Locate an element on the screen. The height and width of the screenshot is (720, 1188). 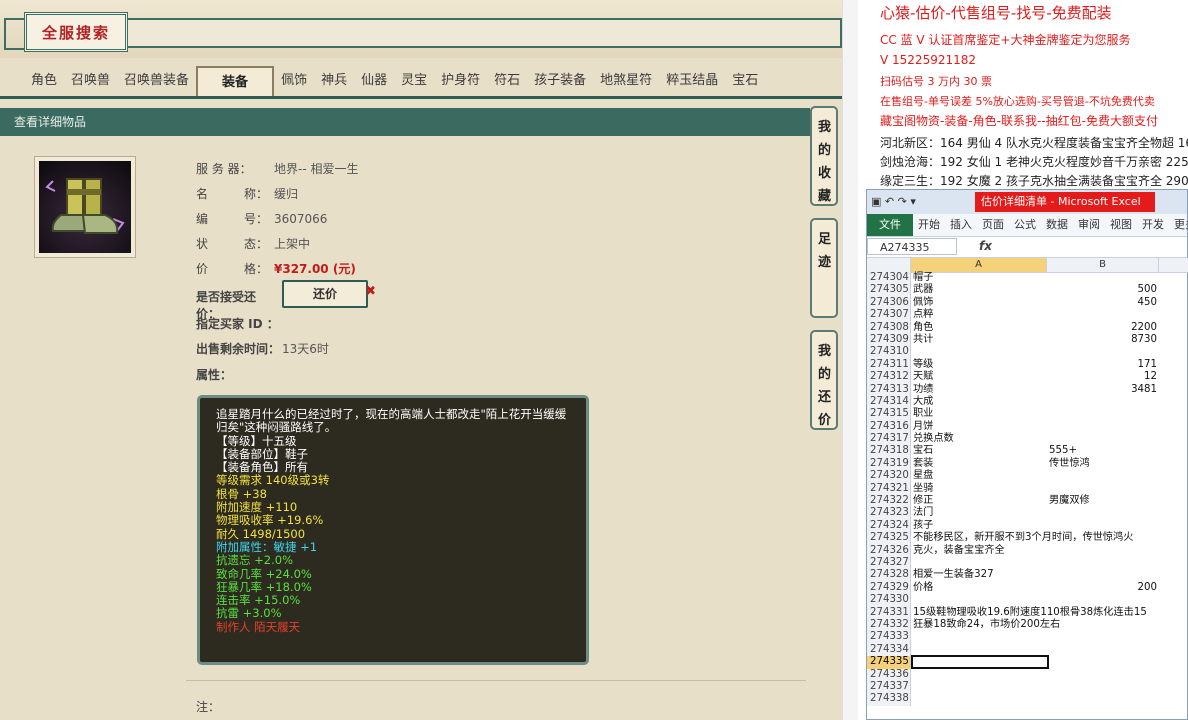
side-tab-2: 我的还价 is located at coordinates (824, 380).